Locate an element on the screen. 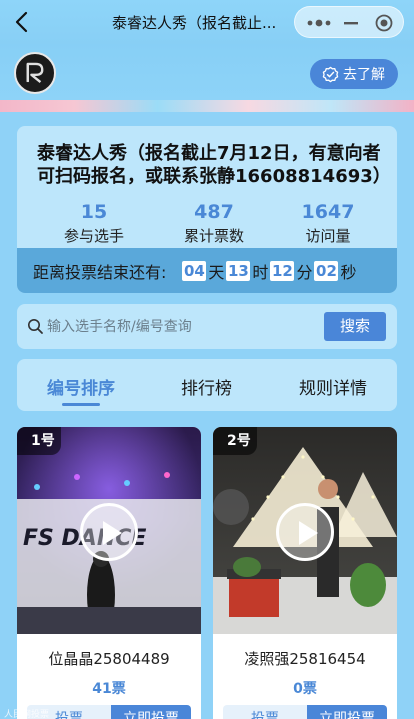  vote-button: 投票 is located at coordinates (265, 712).